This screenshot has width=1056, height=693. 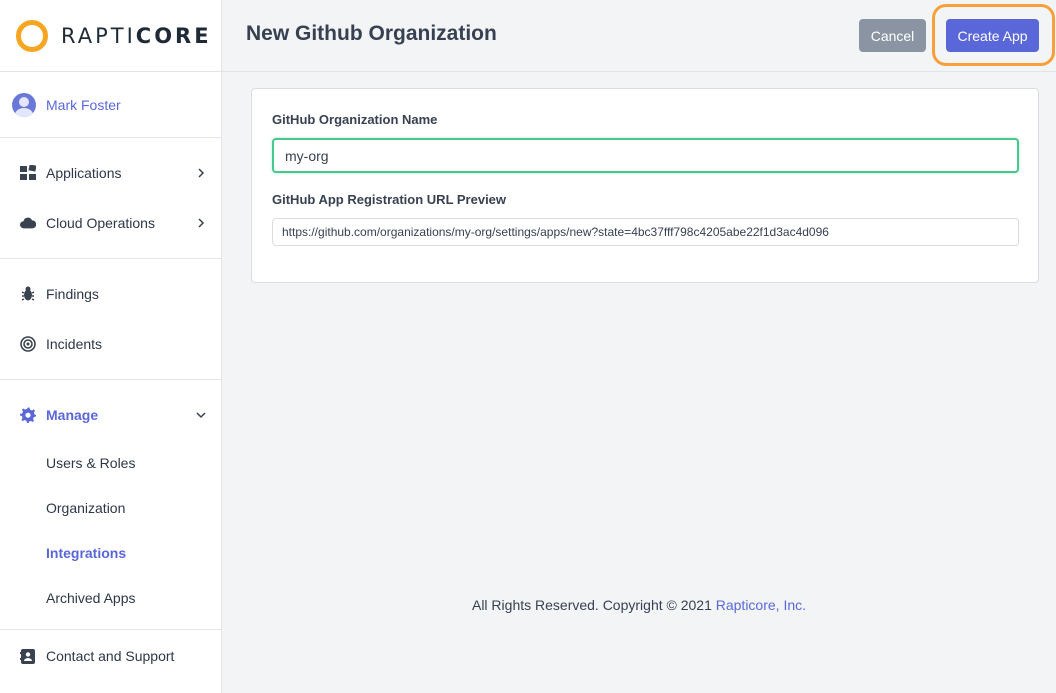 What do you see at coordinates (761, 605) in the screenshot?
I see `company-link: Rapticore, Inc.` at bounding box center [761, 605].